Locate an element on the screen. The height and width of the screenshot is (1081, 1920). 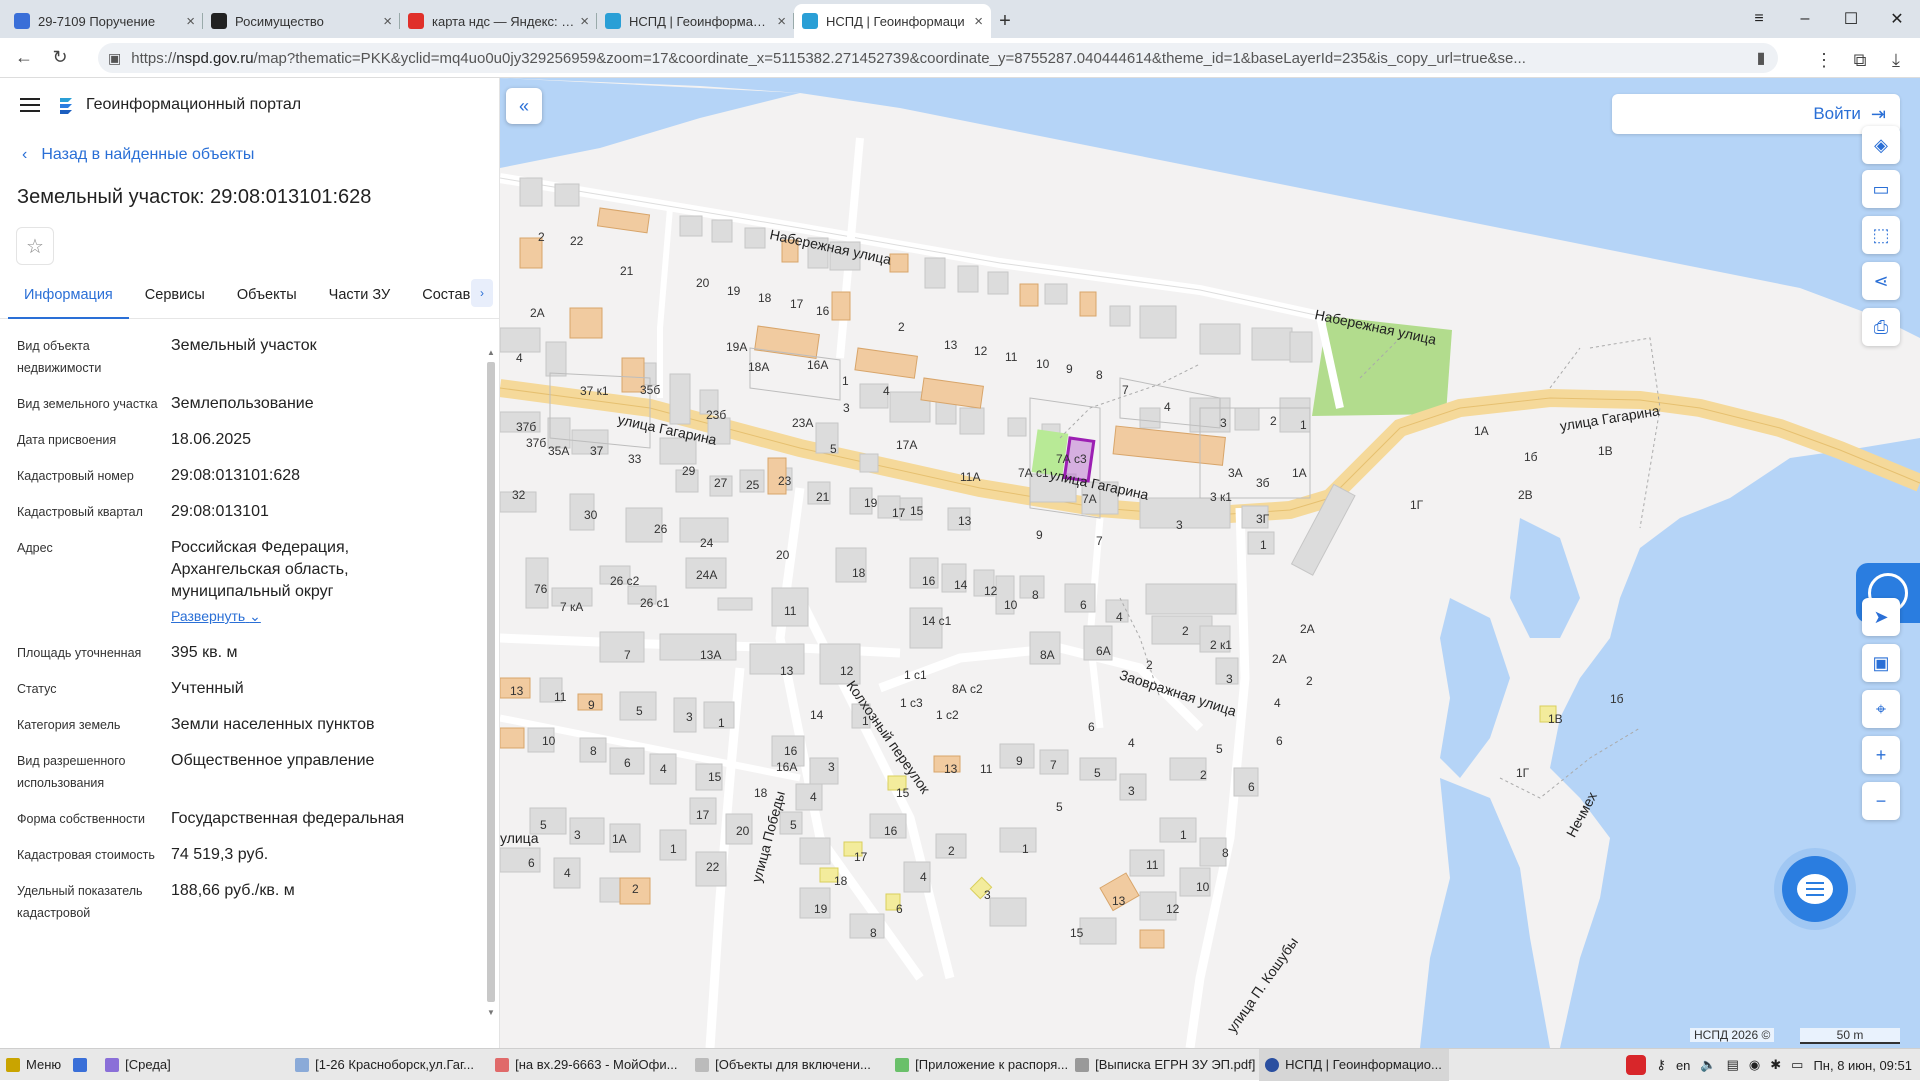
favorite-star-icon: ☆ is located at coordinates (35, 246).